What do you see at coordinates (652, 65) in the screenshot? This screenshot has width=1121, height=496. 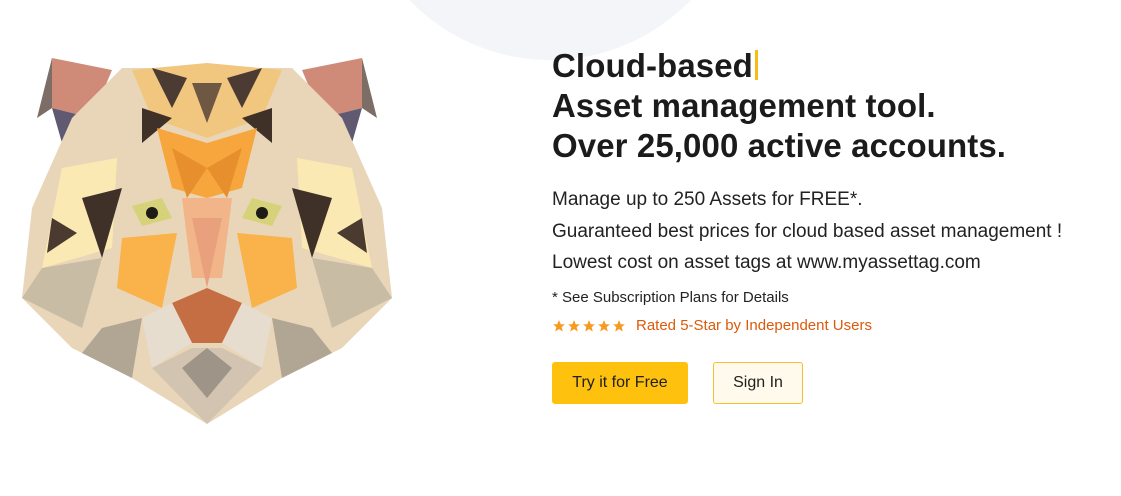 I see `headline-line-1-text: Cloud-based` at bounding box center [652, 65].